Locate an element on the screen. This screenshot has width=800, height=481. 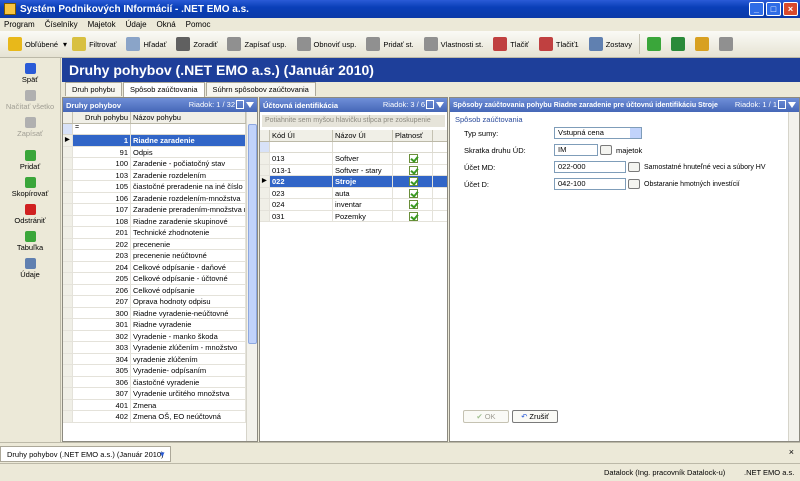
table-row: 201 Technické zhodnotenie is located at coordinates (160, 233).